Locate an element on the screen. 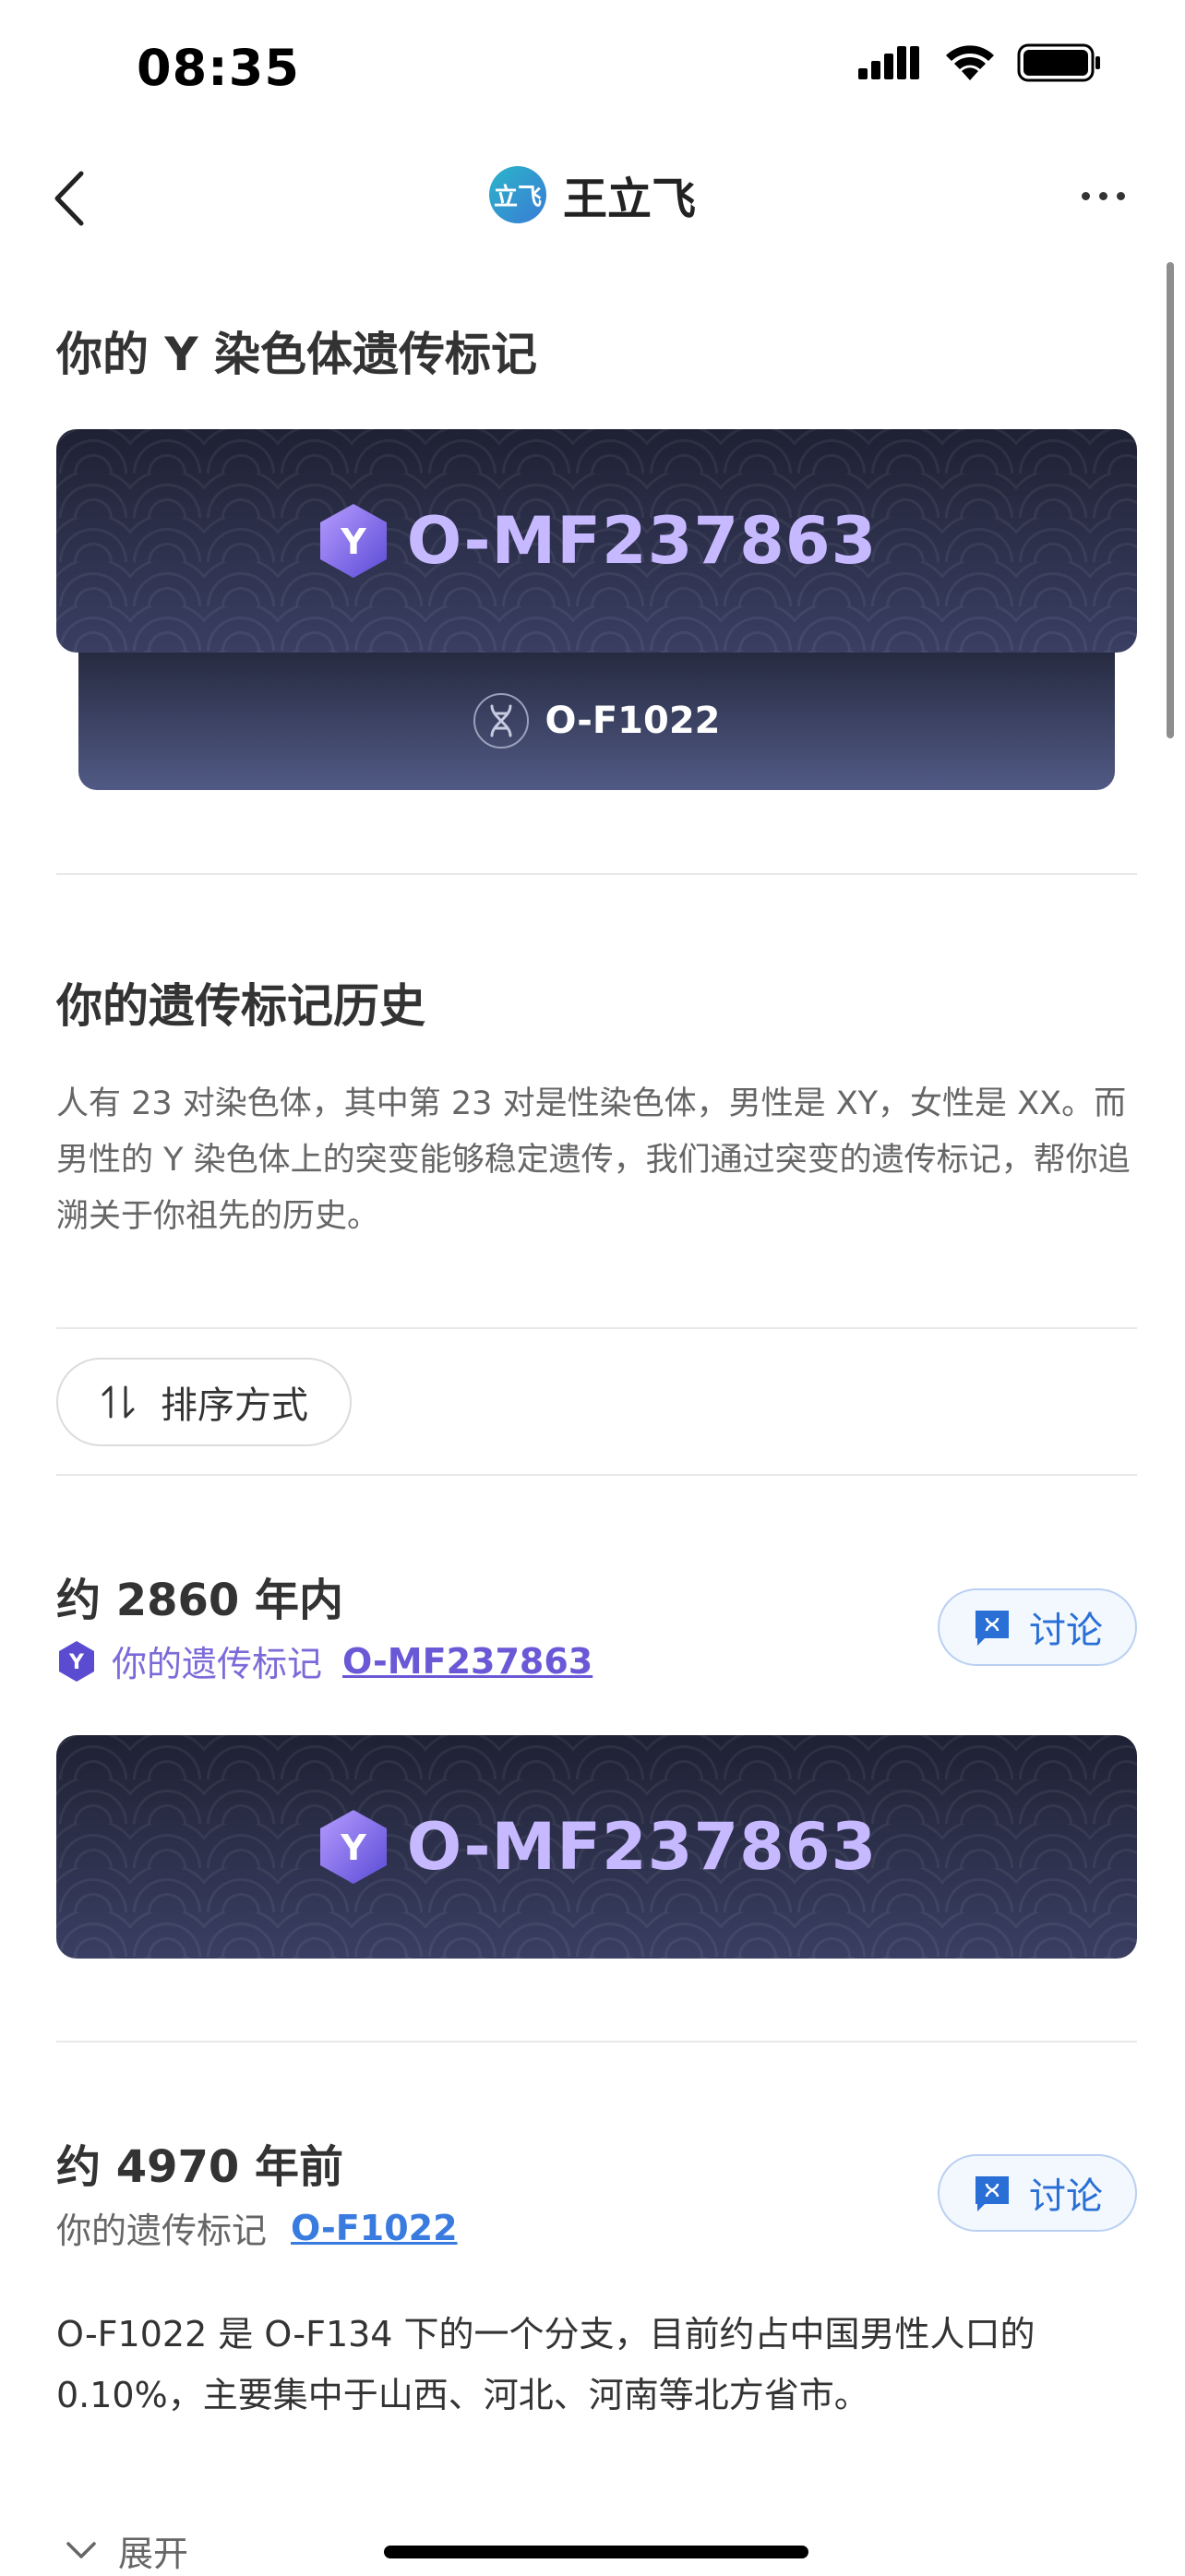  avatar: 立飞 is located at coordinates (517, 195).